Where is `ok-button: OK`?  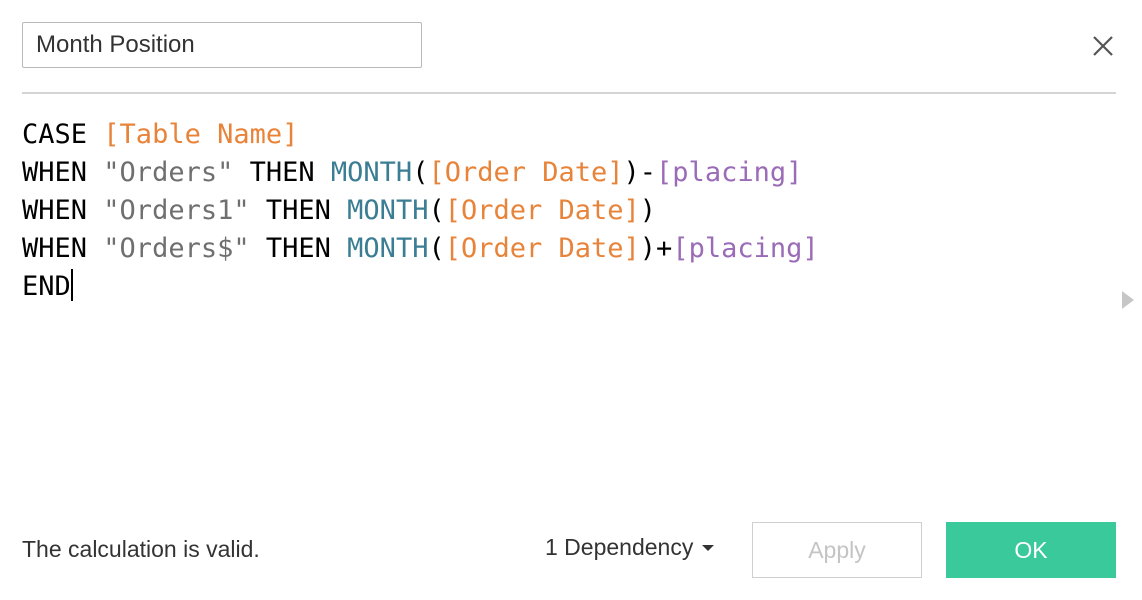
ok-button: OK is located at coordinates (1031, 550).